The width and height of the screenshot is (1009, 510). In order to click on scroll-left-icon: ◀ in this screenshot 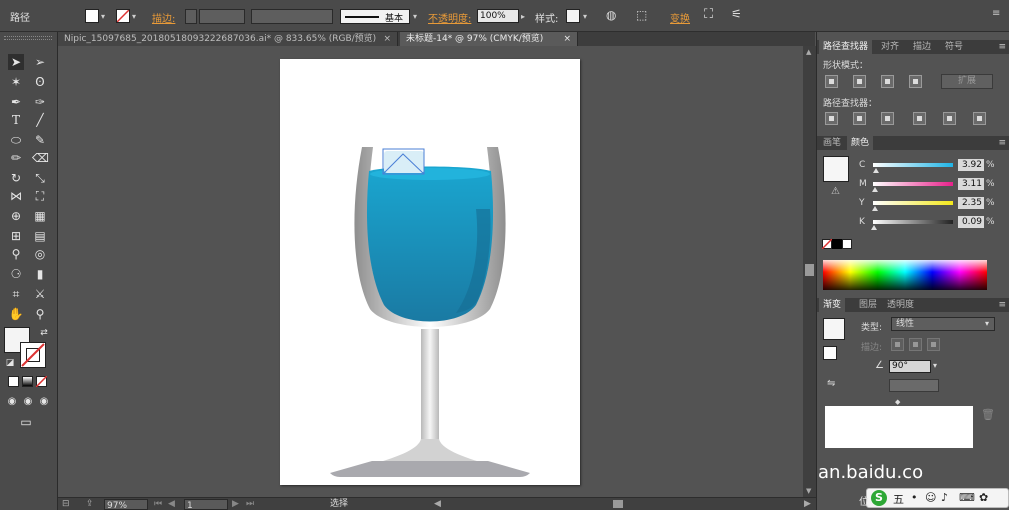, I will do `click(437, 504)`.